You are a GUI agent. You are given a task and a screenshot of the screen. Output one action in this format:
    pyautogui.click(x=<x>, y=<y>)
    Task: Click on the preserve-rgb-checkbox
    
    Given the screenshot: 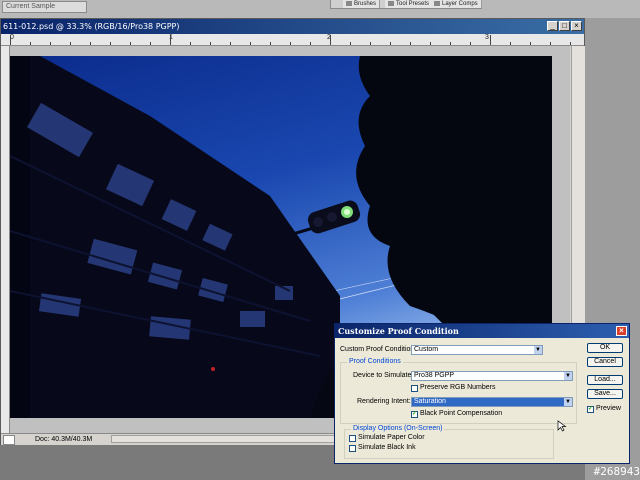 What is the action you would take?
    pyautogui.click(x=414, y=388)
    